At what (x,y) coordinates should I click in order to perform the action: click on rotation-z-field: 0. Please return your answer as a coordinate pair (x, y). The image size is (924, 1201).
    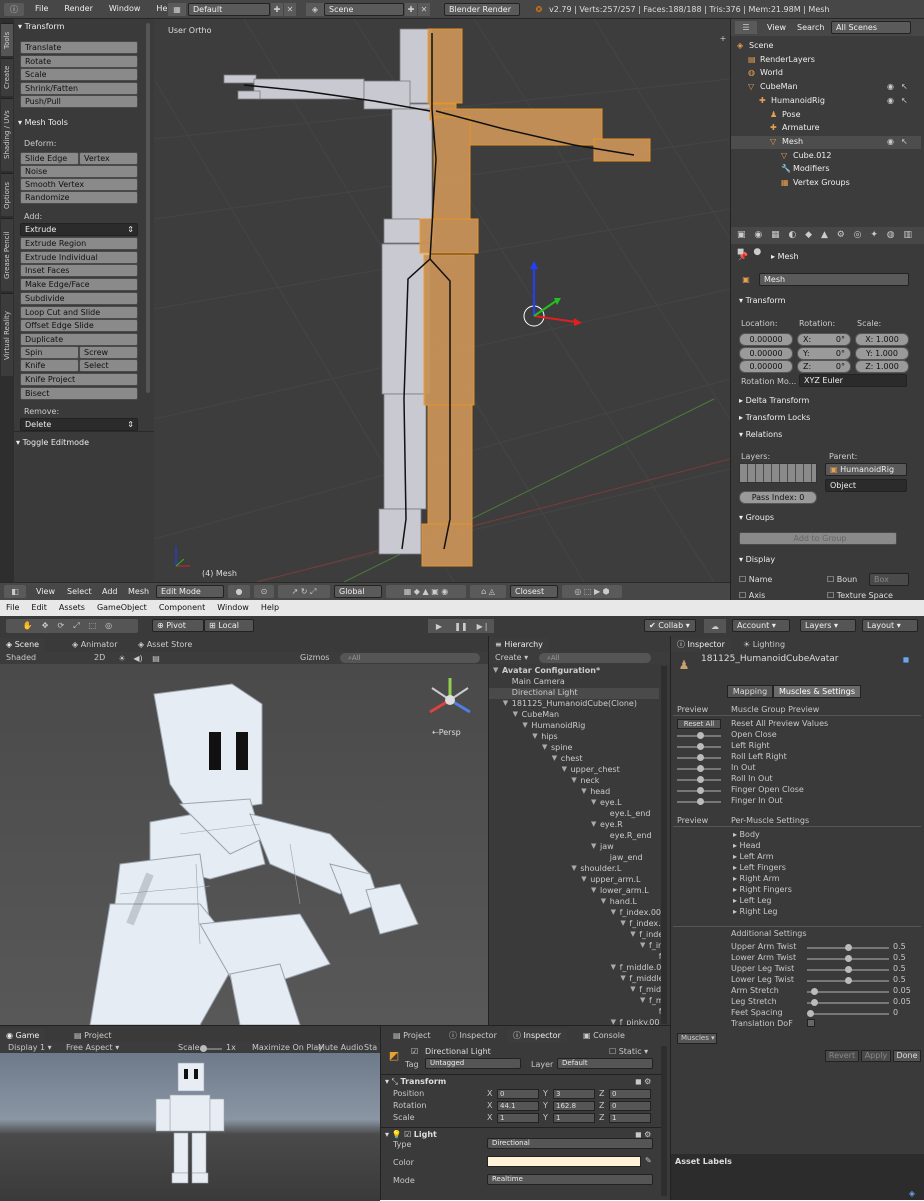
    Looking at the image, I should click on (630, 1106).